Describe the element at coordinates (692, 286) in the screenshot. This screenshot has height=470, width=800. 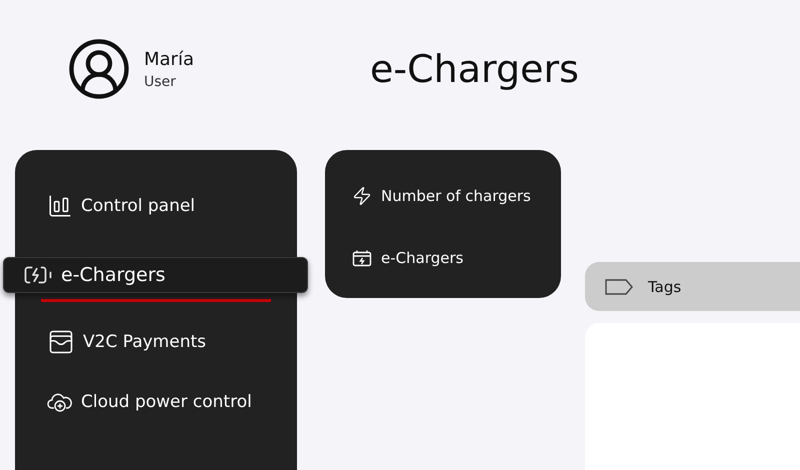
I see `tags-bar: Tags` at that location.